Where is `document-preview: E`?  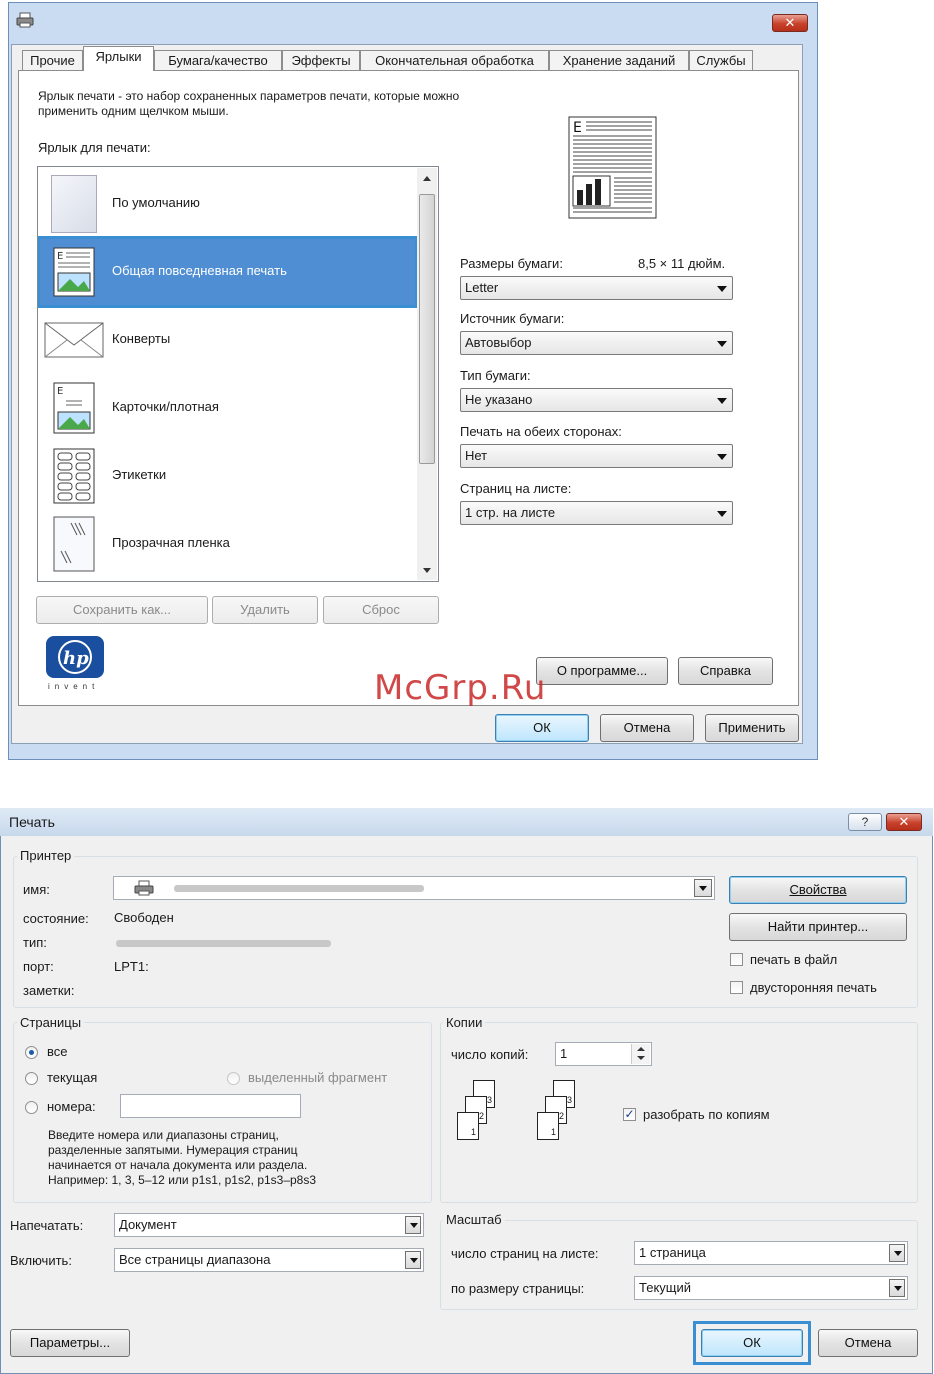 document-preview: E is located at coordinates (612, 167).